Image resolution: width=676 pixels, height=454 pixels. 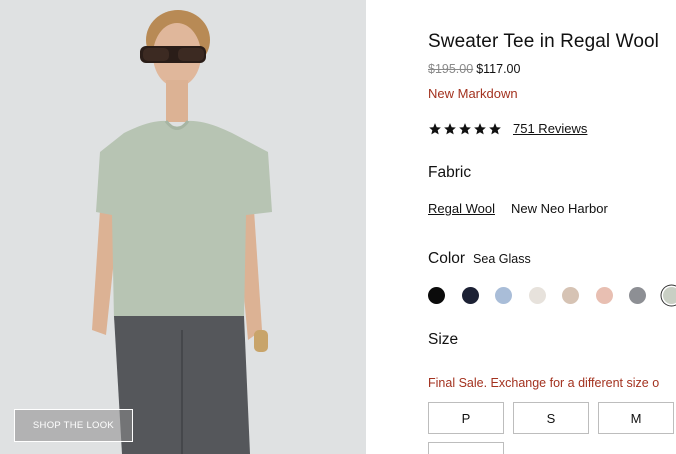 I want to click on markdown-badge: New Markdown, so click(x=473, y=93).